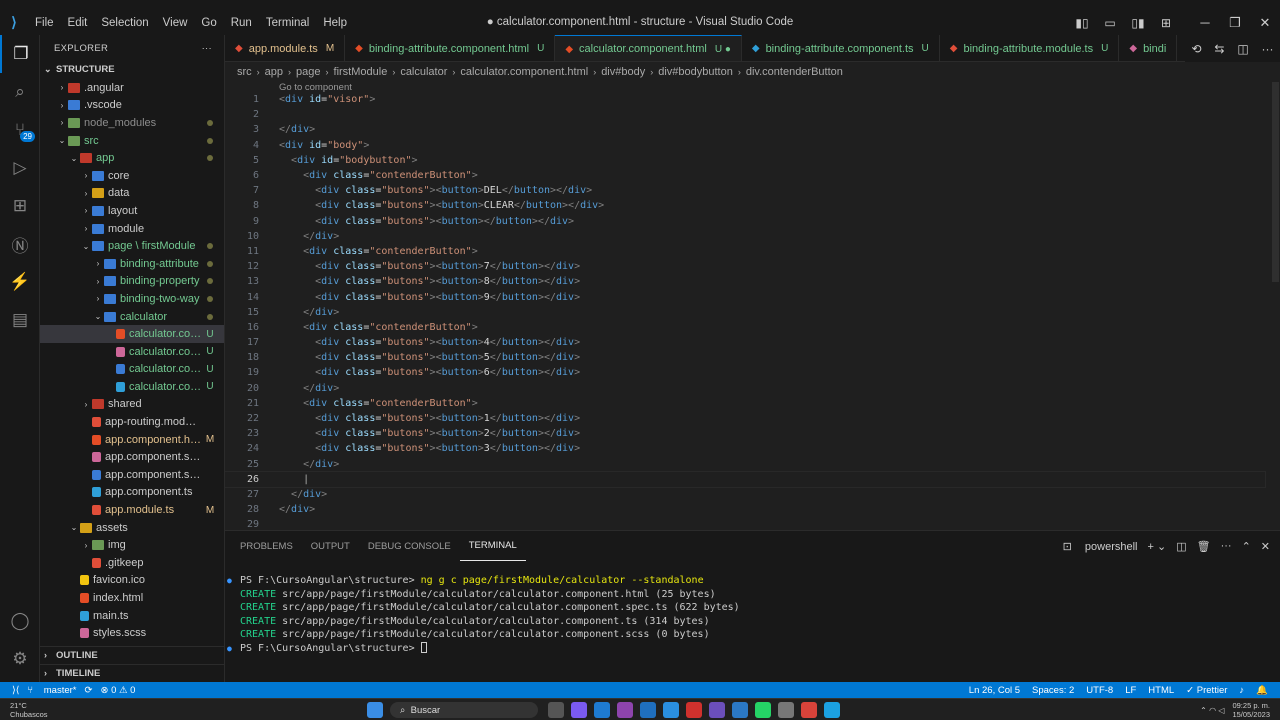 The height and width of the screenshot is (720, 1280). I want to click on more-actions-icon: ···, so click(1268, 49).